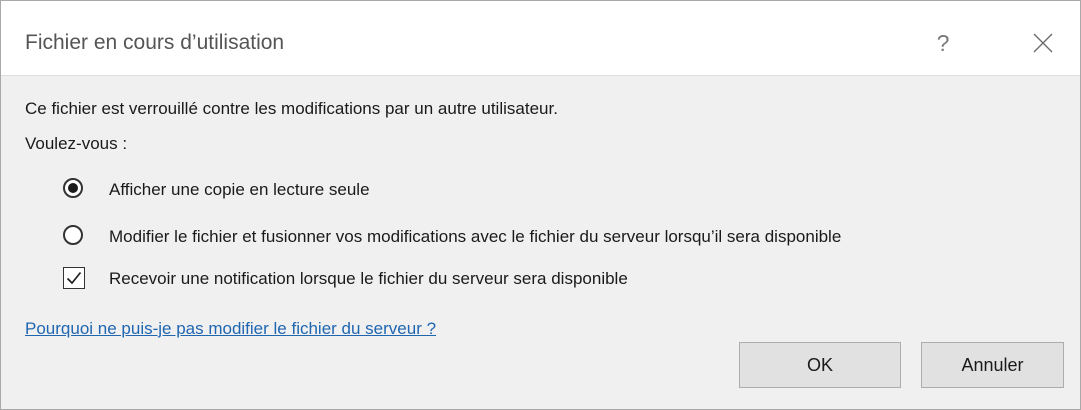 Image resolution: width=1081 pixels, height=410 pixels. Describe the element at coordinates (155, 42) in the screenshot. I see `dialog-title: Fichier en cours d’utilisation` at that location.